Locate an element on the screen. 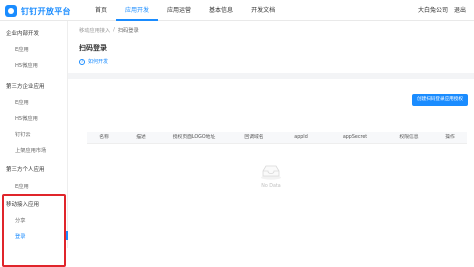  logo: 钉钉开放平台 is located at coordinates (38, 11).